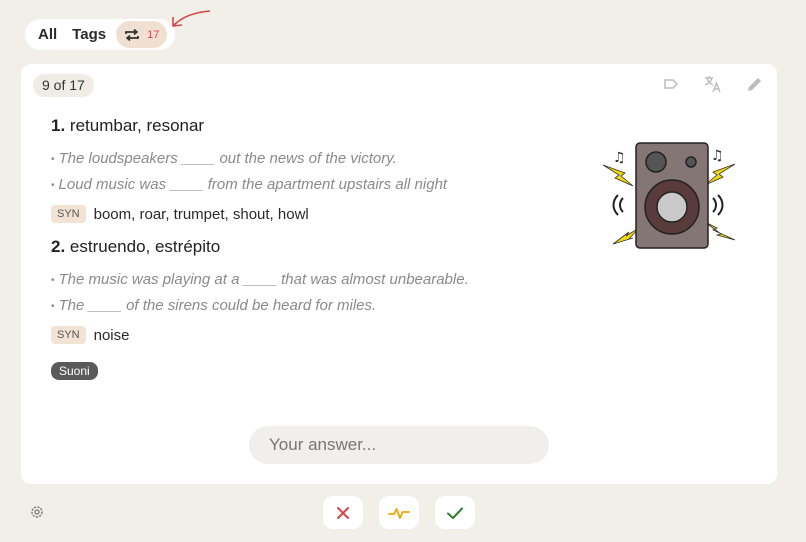 The width and height of the screenshot is (806, 542). I want to click on wrong-icon, so click(343, 512).